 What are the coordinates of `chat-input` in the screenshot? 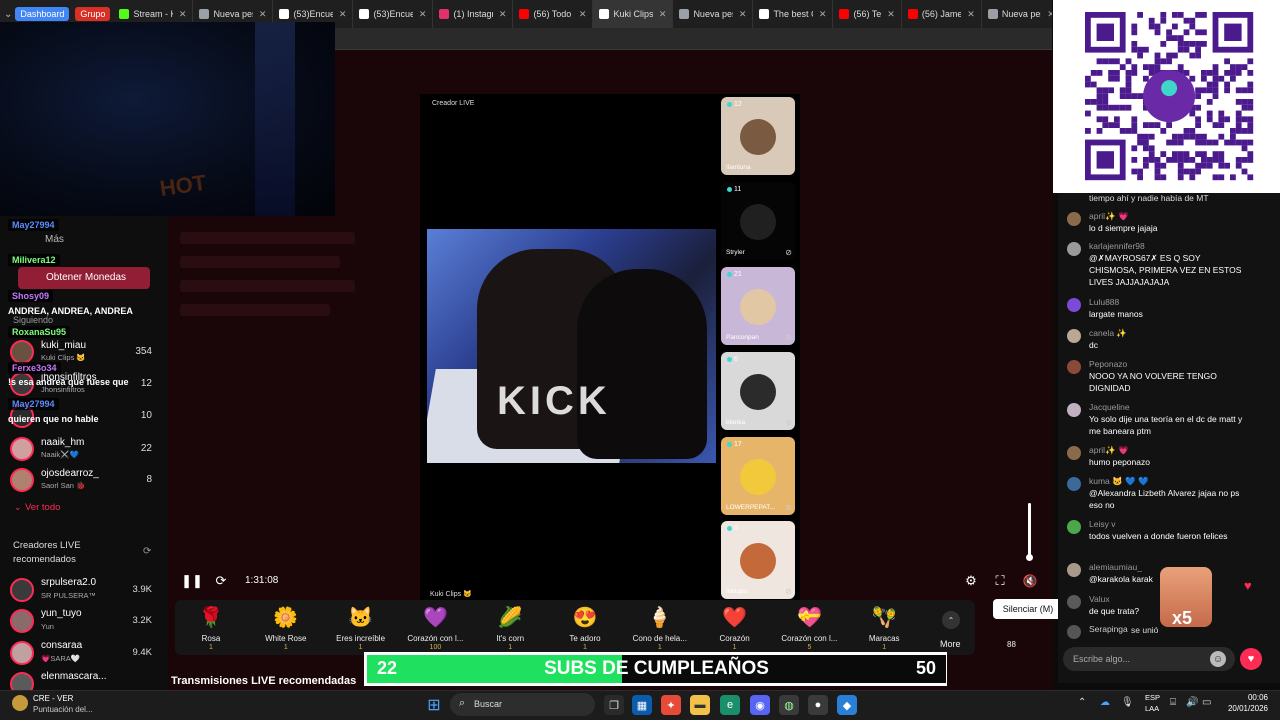 It's located at (1138, 659).